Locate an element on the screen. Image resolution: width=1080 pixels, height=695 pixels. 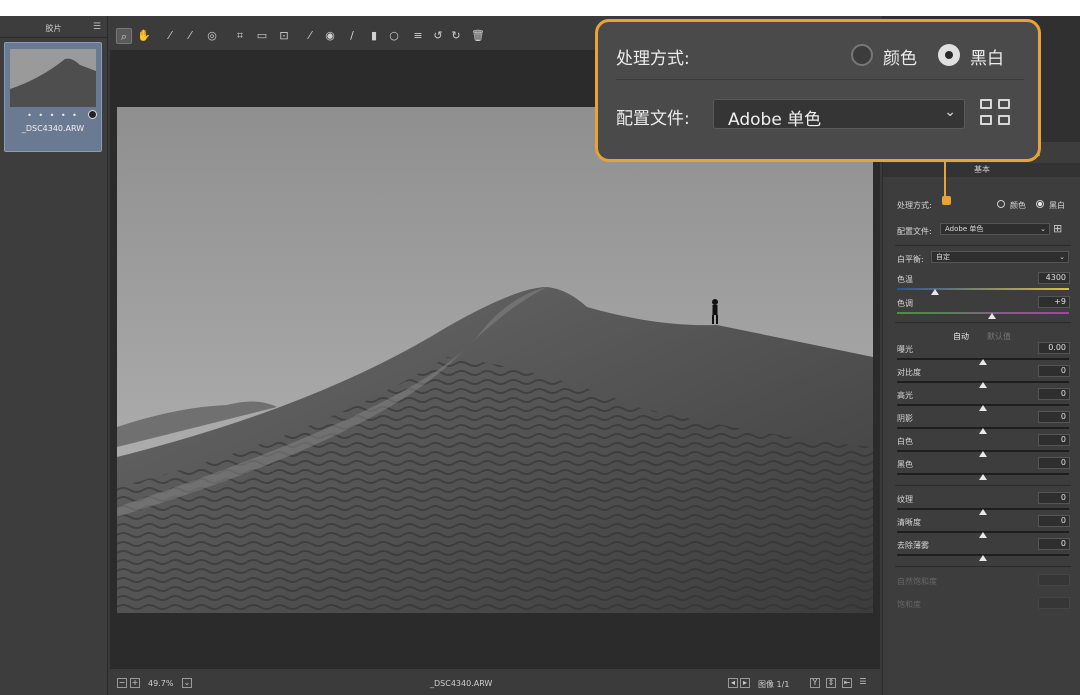
dehaze-slider is located at coordinates (983, 557).